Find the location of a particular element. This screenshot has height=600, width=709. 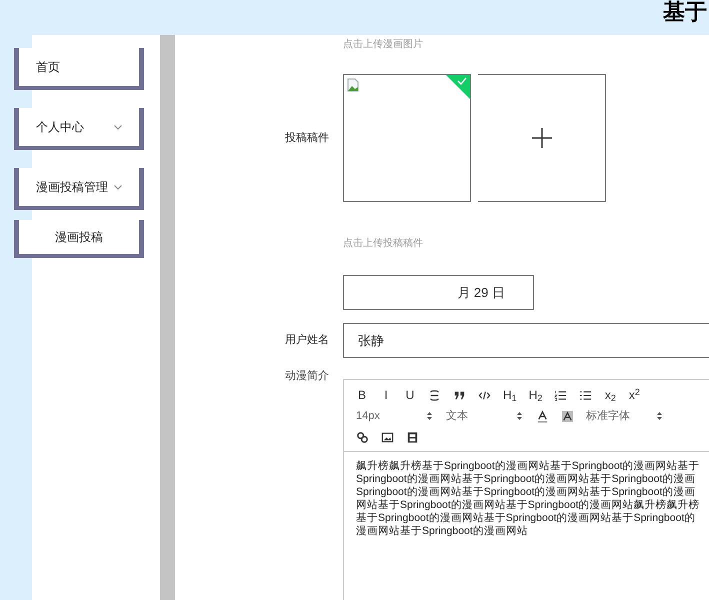

menu-item: 漫画投稿管理 is located at coordinates (79, 189).